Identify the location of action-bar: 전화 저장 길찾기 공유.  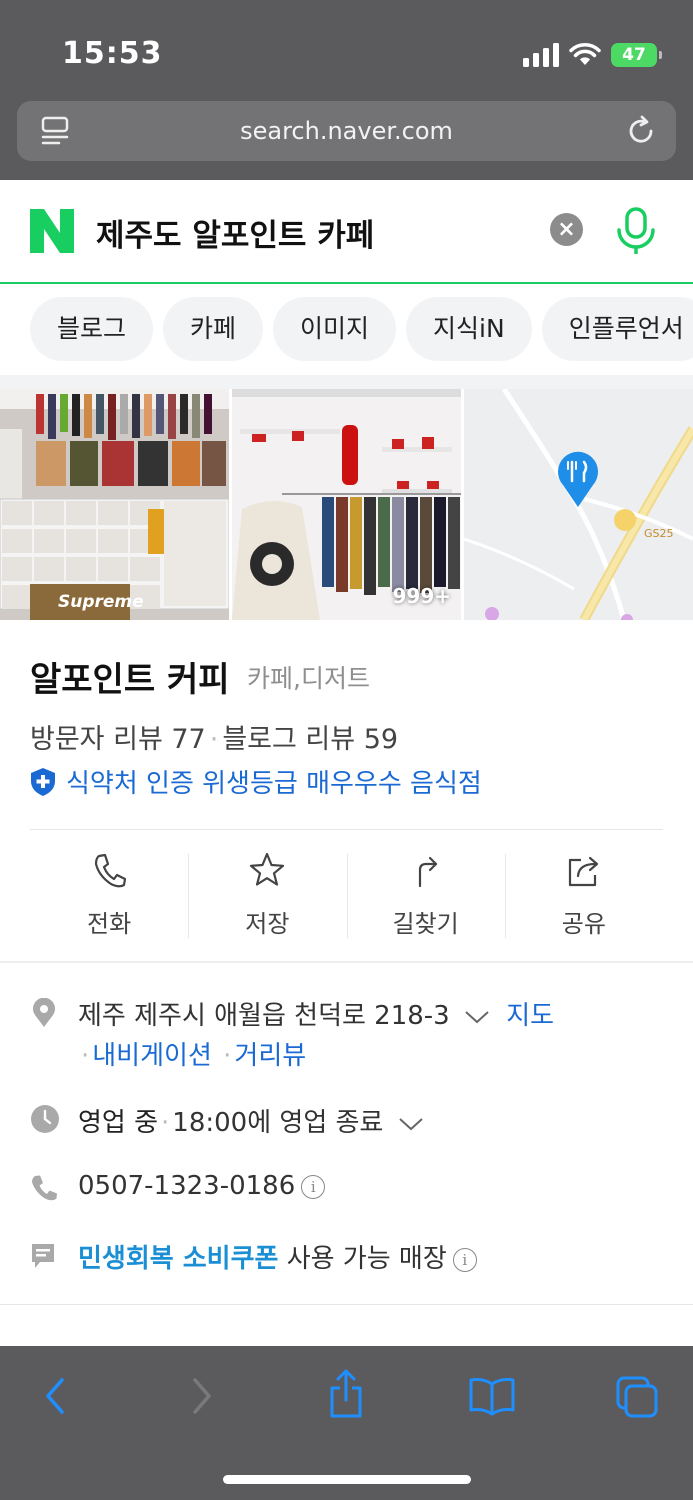
(346, 895).